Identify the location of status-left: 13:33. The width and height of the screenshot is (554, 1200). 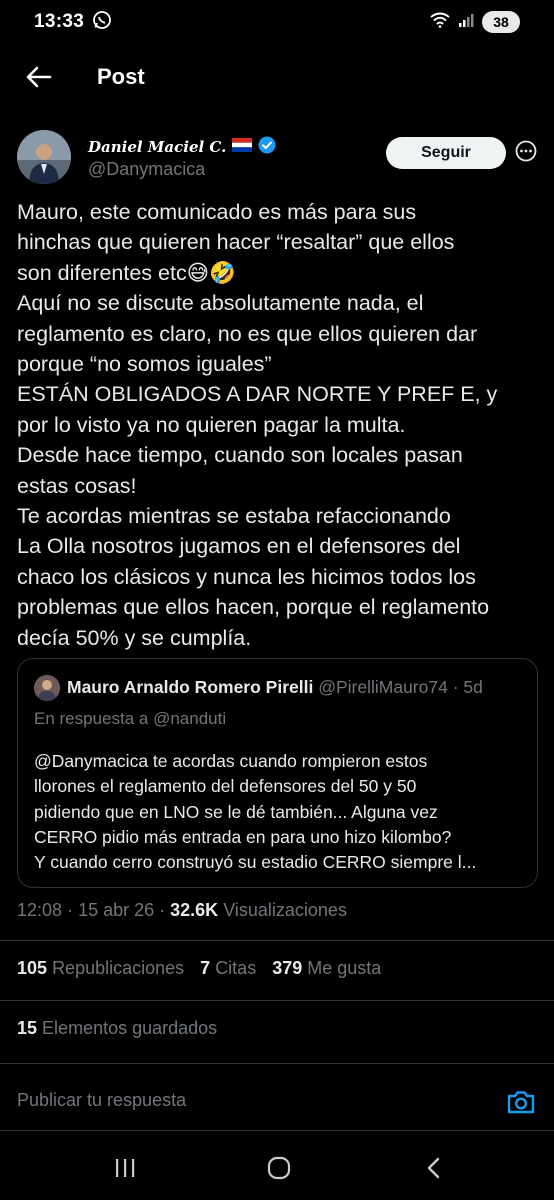
(73, 22).